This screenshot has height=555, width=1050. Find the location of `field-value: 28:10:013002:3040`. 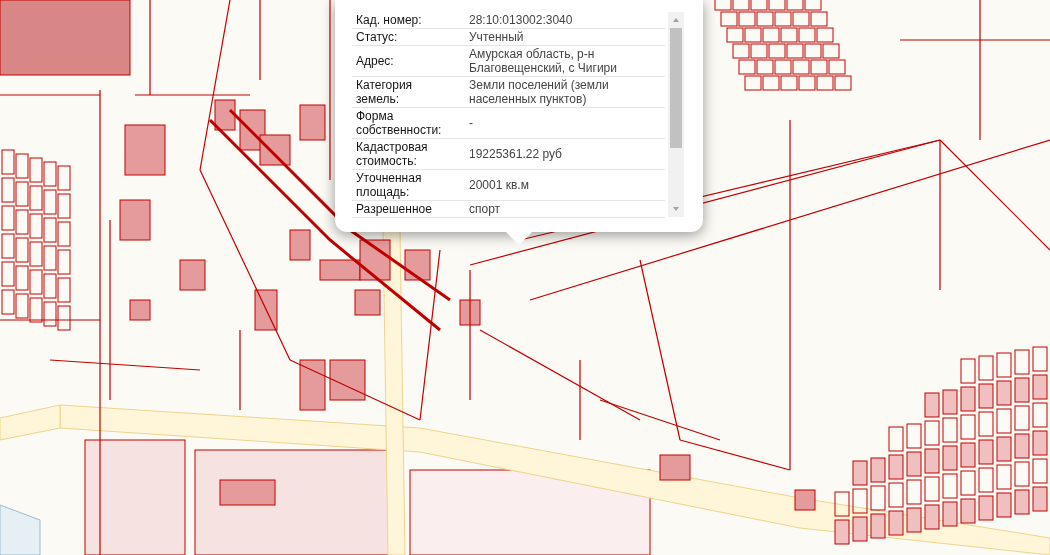

field-value: 28:10:013002:3040 is located at coordinates (521, 20).